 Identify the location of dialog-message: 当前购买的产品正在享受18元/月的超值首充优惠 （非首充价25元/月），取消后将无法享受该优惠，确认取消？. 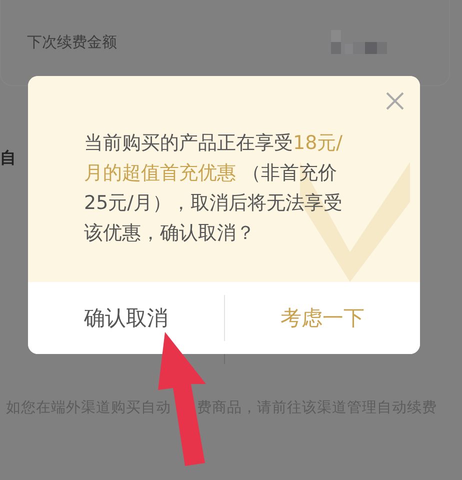
(213, 188).